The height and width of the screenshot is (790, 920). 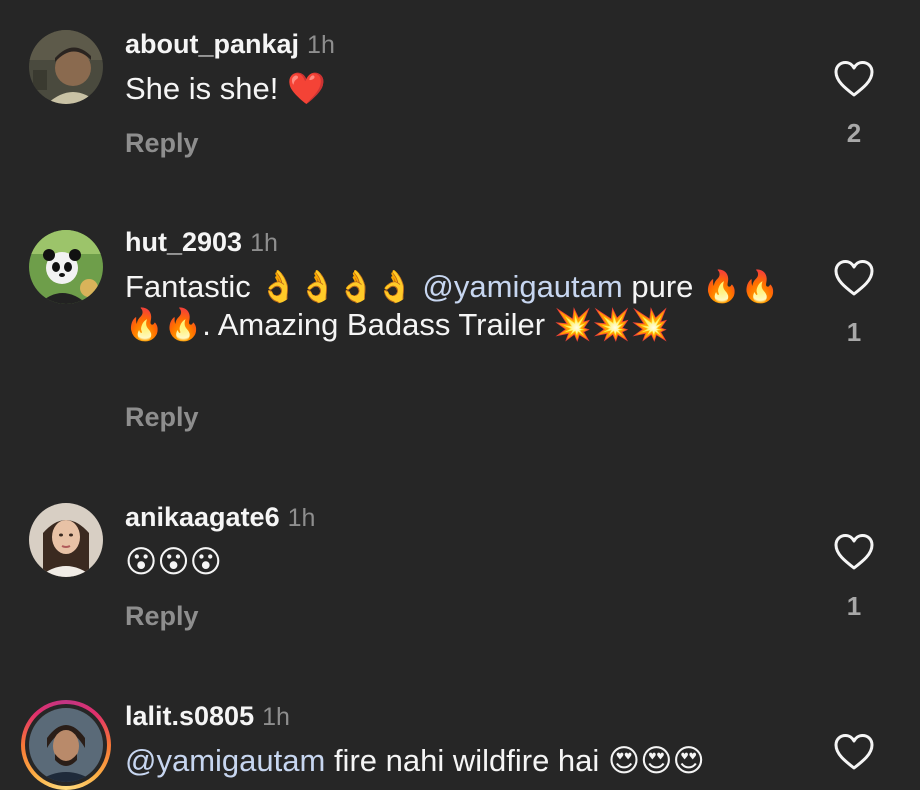 I want to click on comment-text-content: She is she! ❤️, so click(x=225, y=88).